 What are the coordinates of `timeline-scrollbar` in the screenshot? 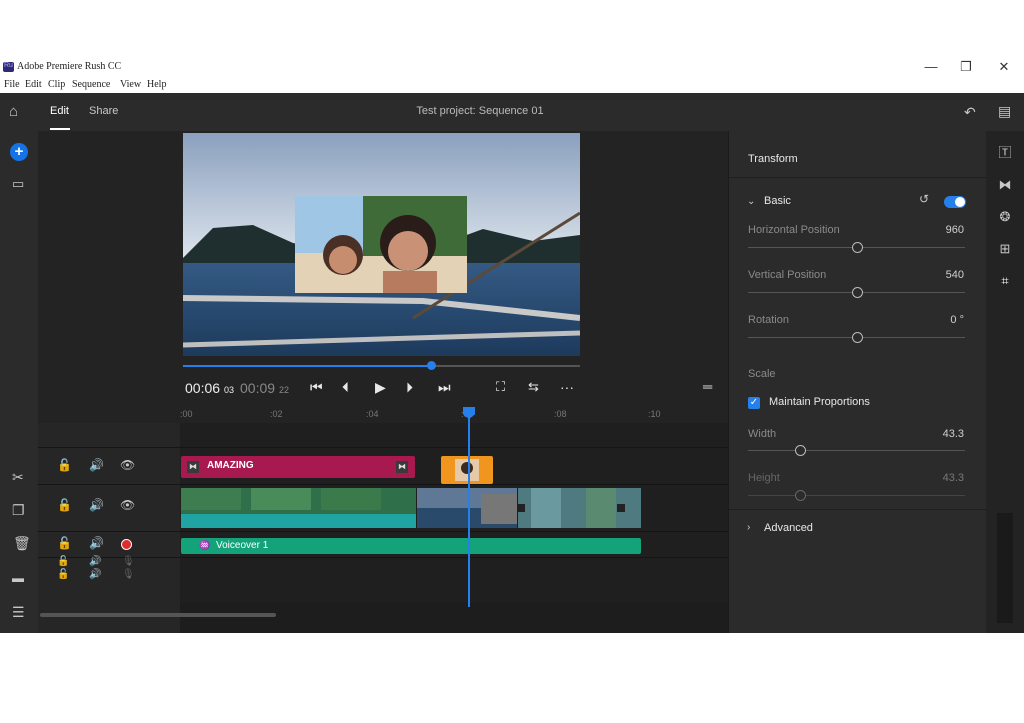 It's located at (158, 615).